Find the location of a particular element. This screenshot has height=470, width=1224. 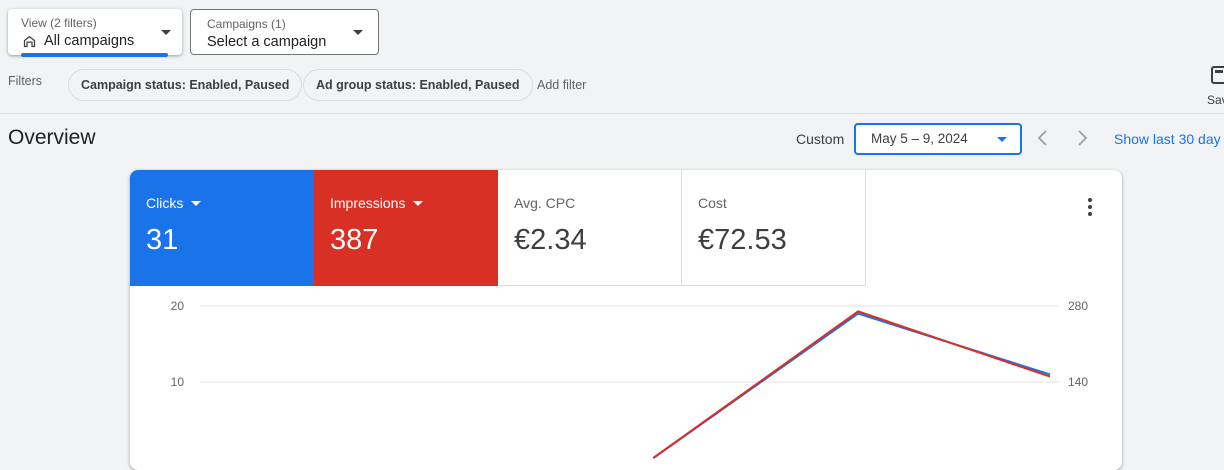

view-selector-underline is located at coordinates (94, 55).